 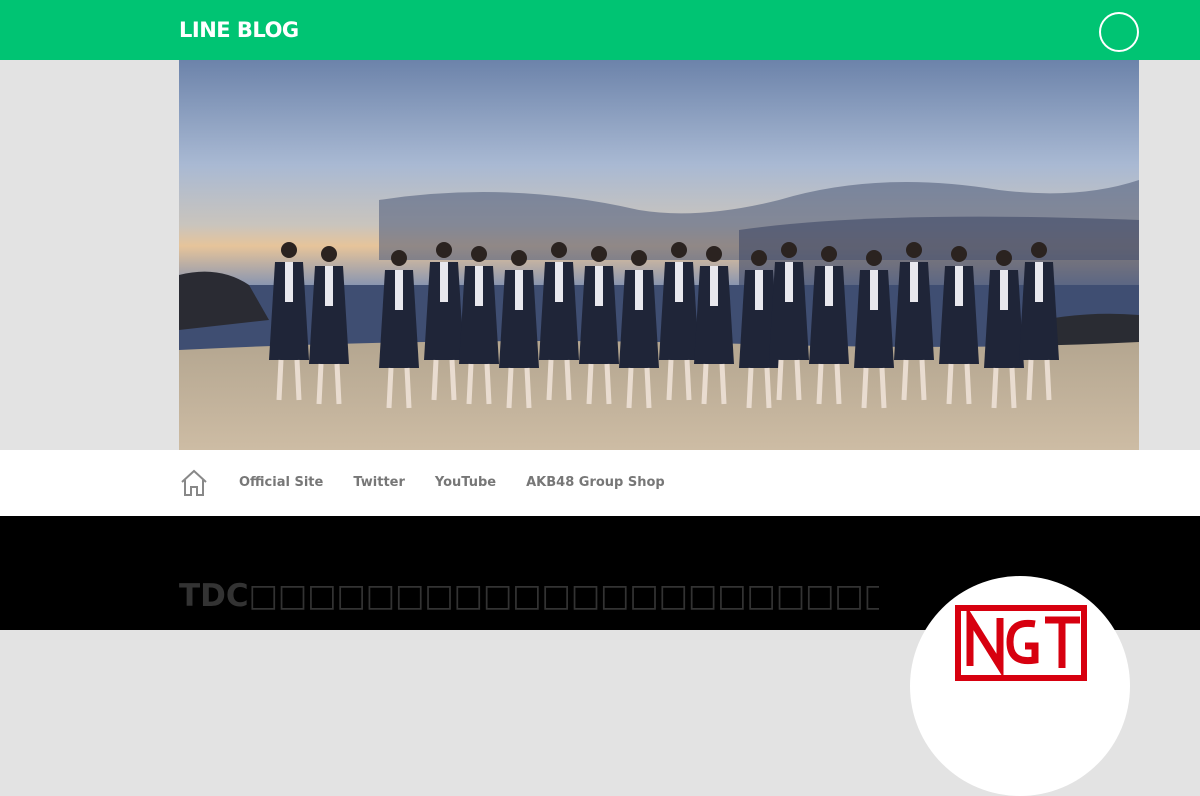 What do you see at coordinates (465, 483) in the screenshot?
I see `nav-link-youtube: YouTube` at bounding box center [465, 483].